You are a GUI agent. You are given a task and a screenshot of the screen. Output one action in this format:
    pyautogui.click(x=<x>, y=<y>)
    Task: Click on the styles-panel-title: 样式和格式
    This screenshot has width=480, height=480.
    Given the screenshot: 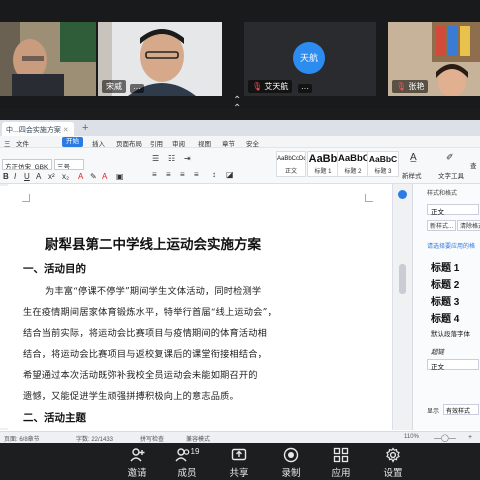 What is the action you would take?
    pyautogui.click(x=442, y=194)
    